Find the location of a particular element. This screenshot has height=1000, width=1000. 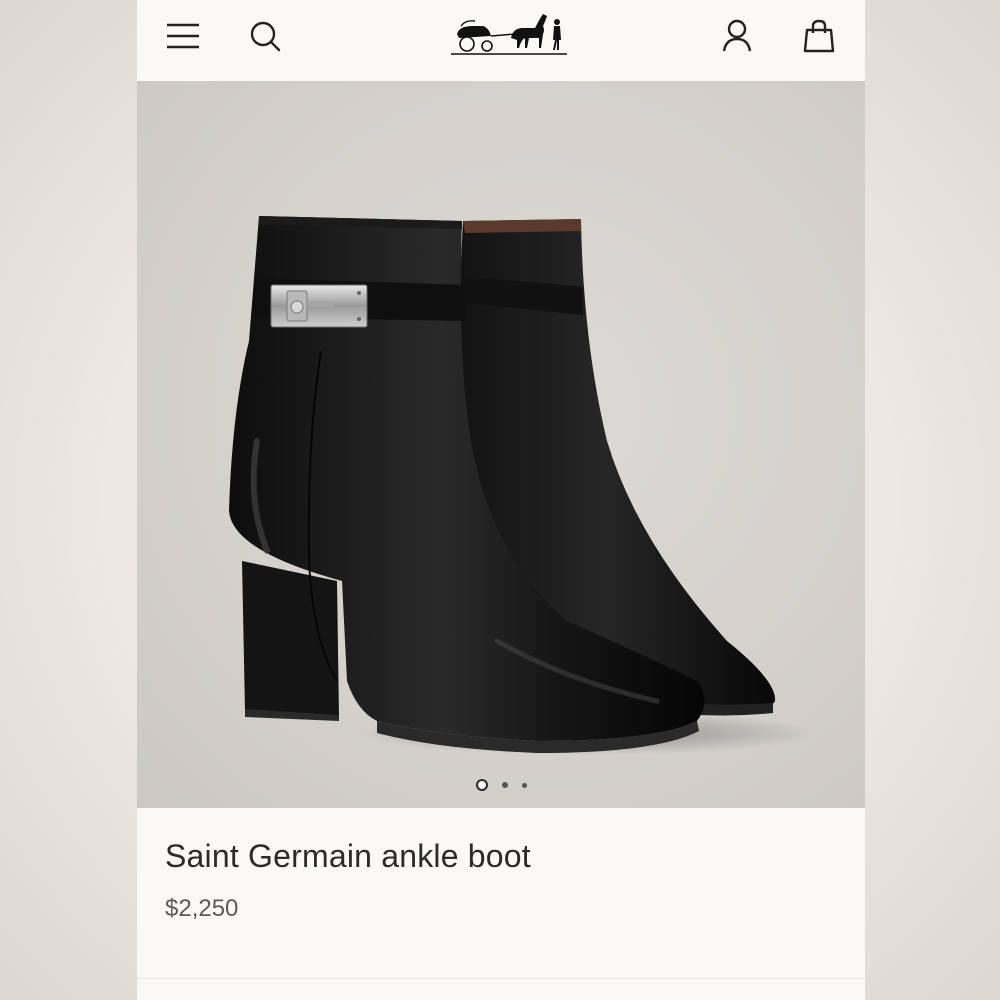

shopping-bag-button is located at coordinates (819, 36).